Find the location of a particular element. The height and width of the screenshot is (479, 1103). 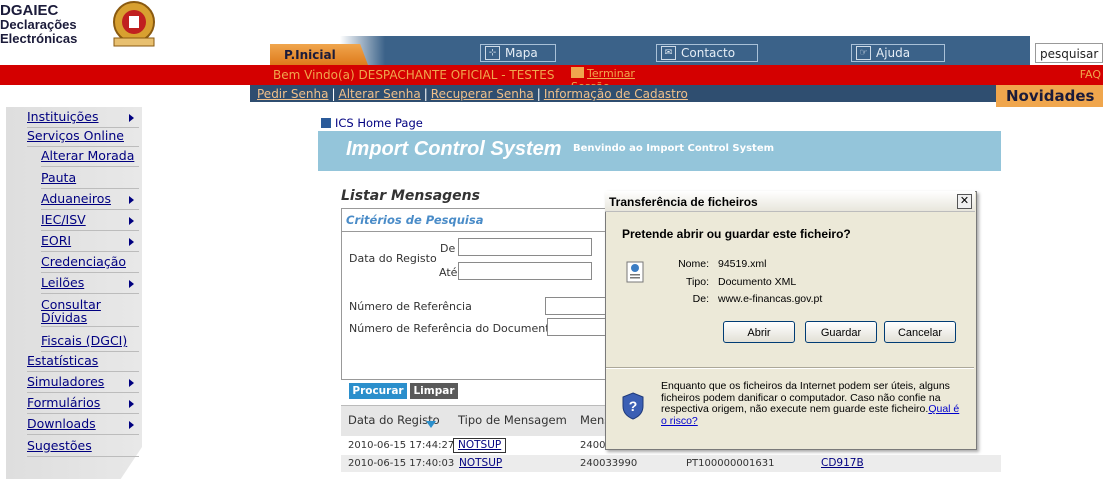

nav-contacto-label: Contacto is located at coordinates (708, 53).